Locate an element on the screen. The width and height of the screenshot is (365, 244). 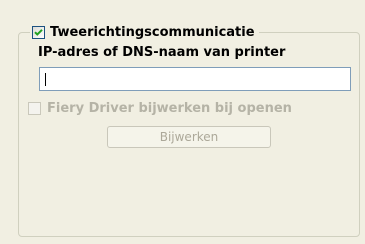
update-driver-label: Fiery Driver bijwerken bij openen is located at coordinates (169, 108).